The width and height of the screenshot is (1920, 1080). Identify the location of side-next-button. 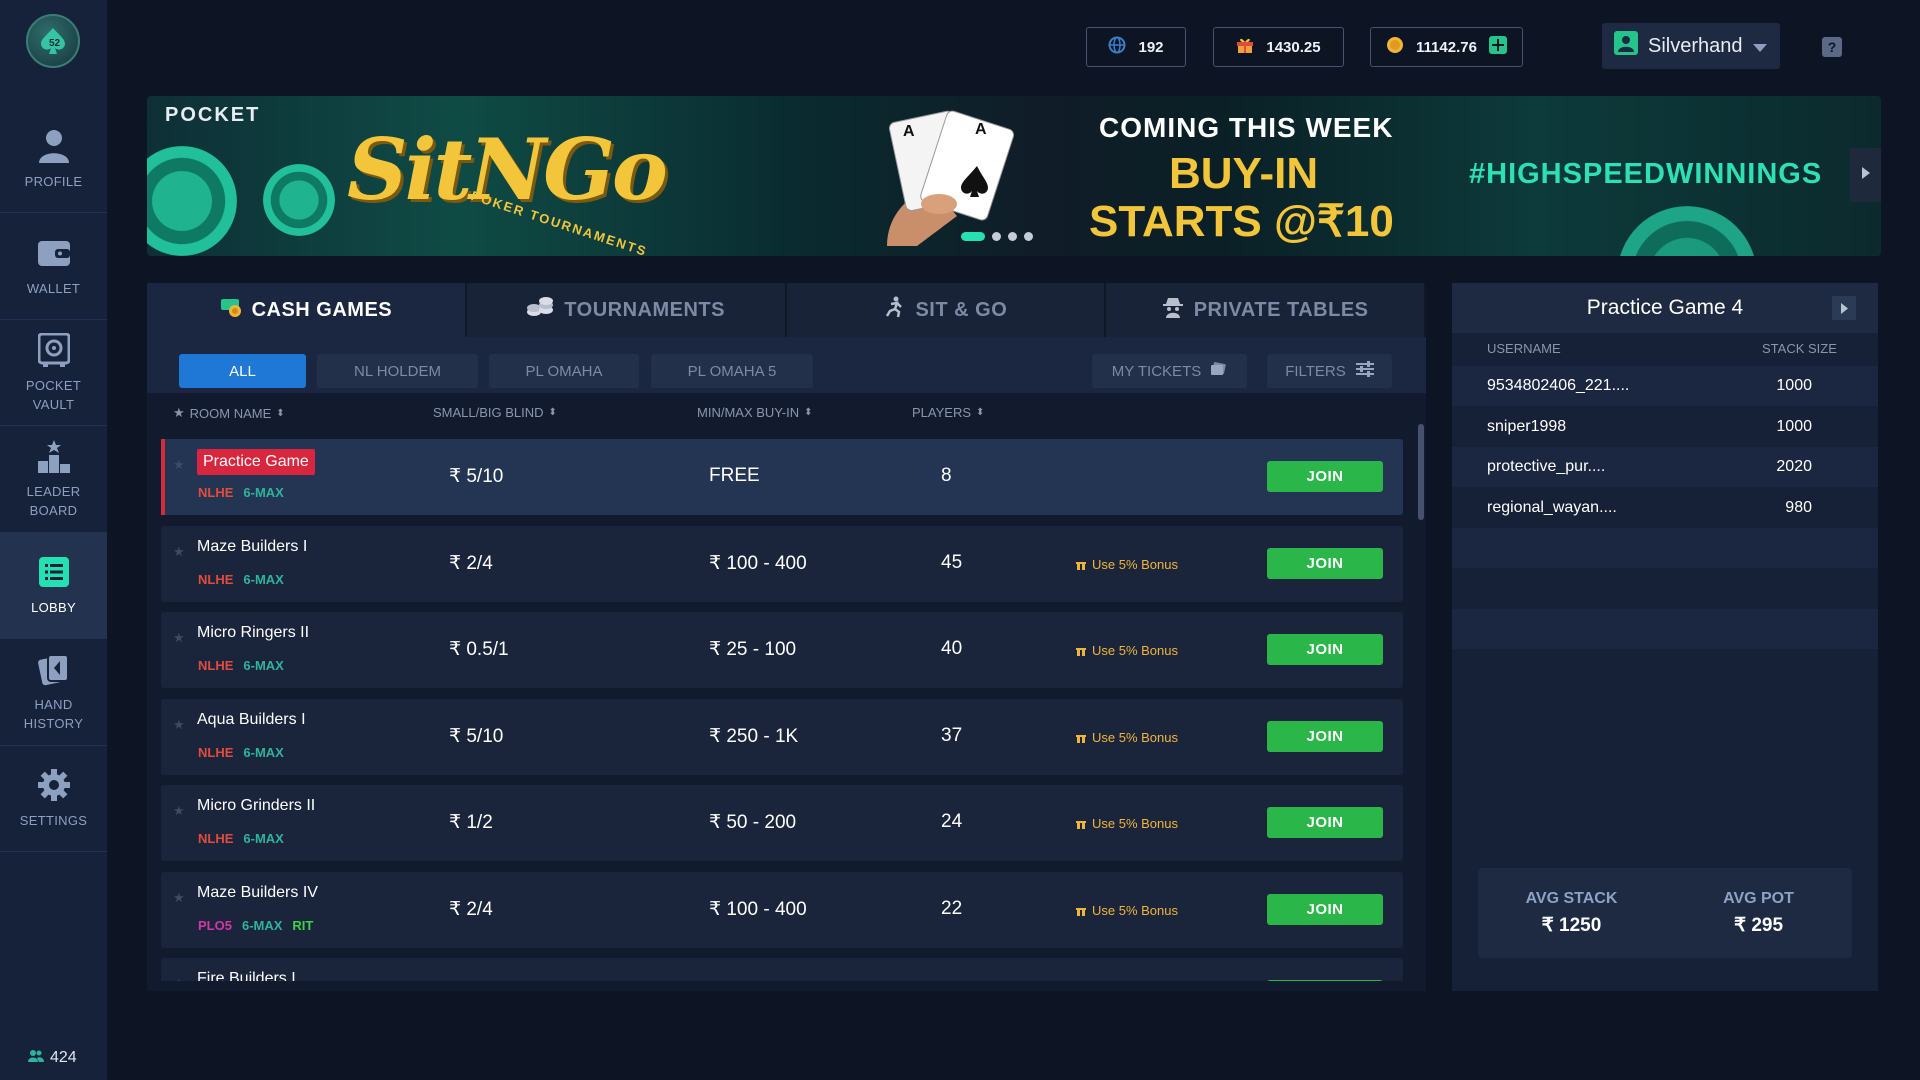
(1844, 308).